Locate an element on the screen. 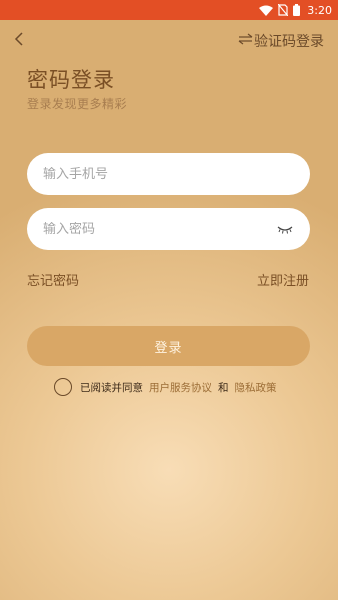  eye-closed-icon is located at coordinates (285, 229).